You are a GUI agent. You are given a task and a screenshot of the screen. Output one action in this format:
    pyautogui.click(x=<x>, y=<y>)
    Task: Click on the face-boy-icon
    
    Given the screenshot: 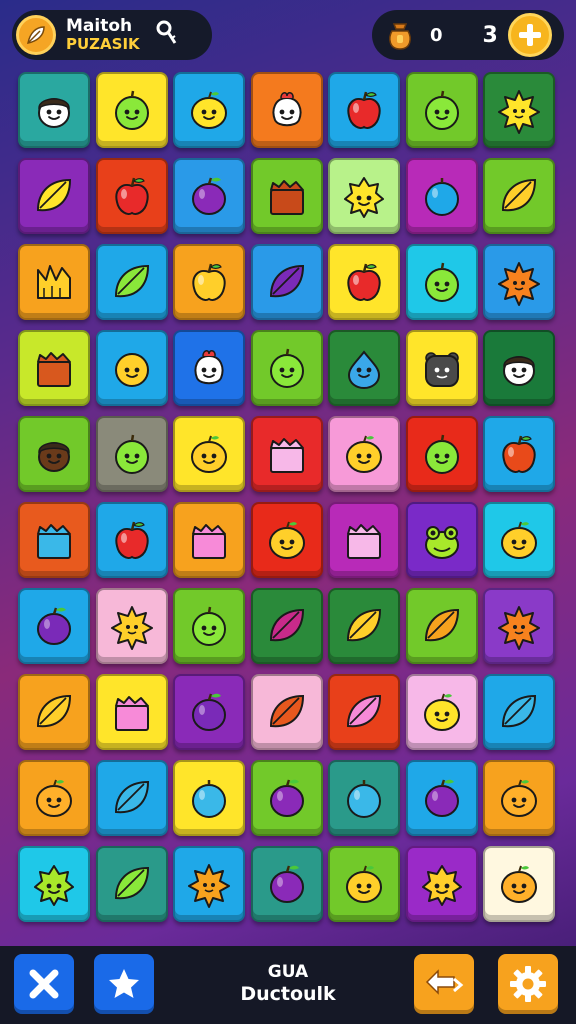 What is the action you would take?
    pyautogui.click(x=54, y=113)
    